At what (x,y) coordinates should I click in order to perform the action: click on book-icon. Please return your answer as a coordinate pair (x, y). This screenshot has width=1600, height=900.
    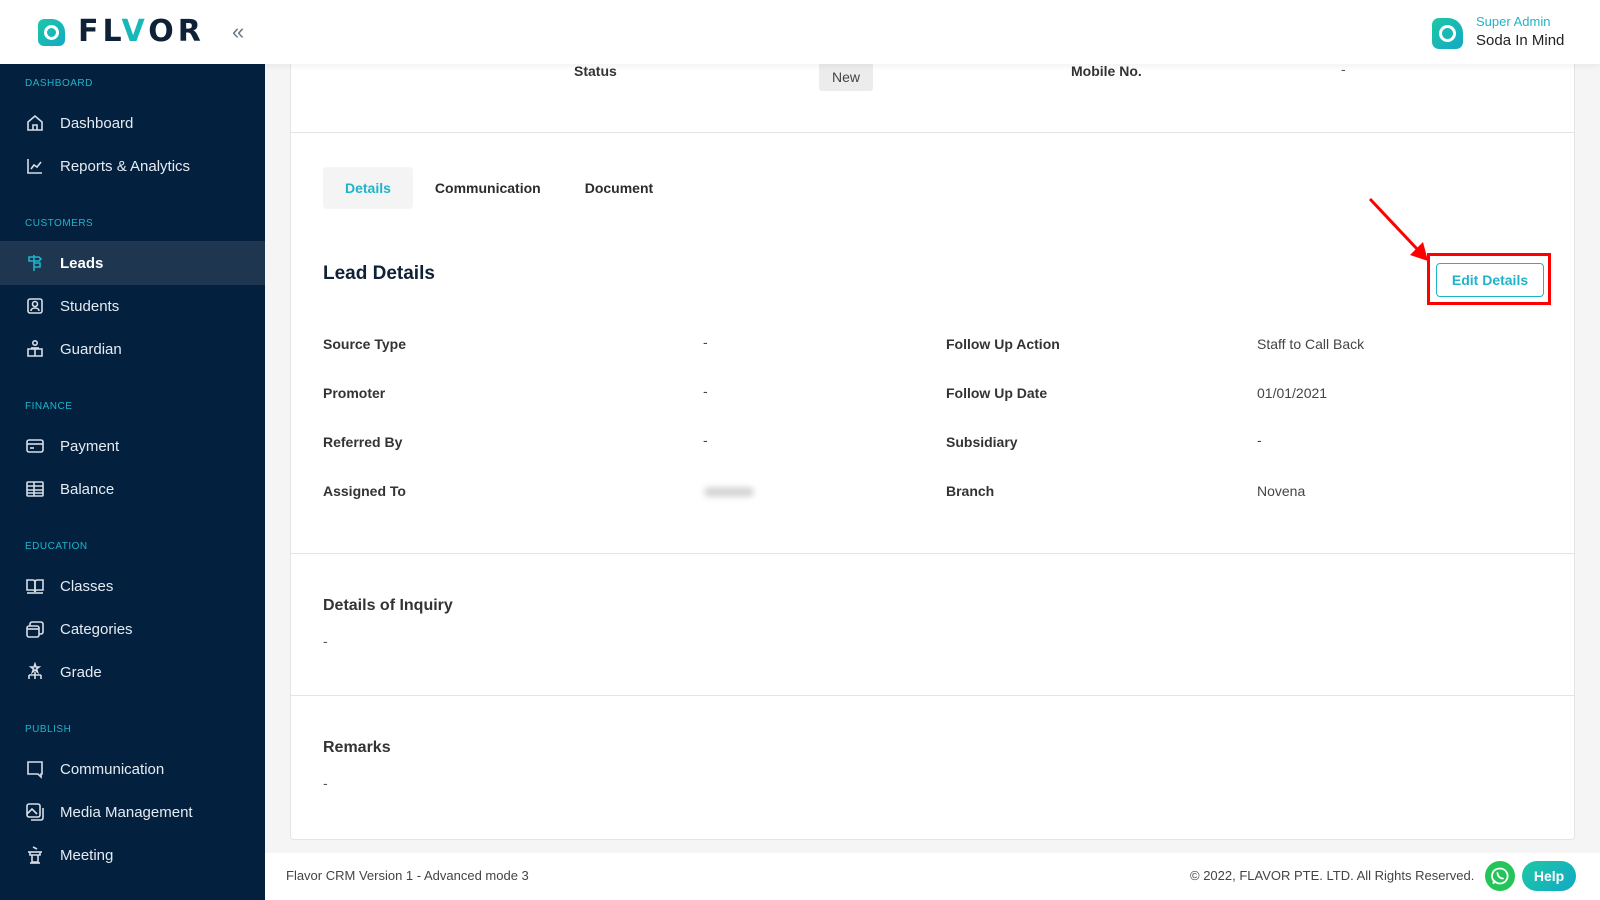
    Looking at the image, I should click on (35, 586).